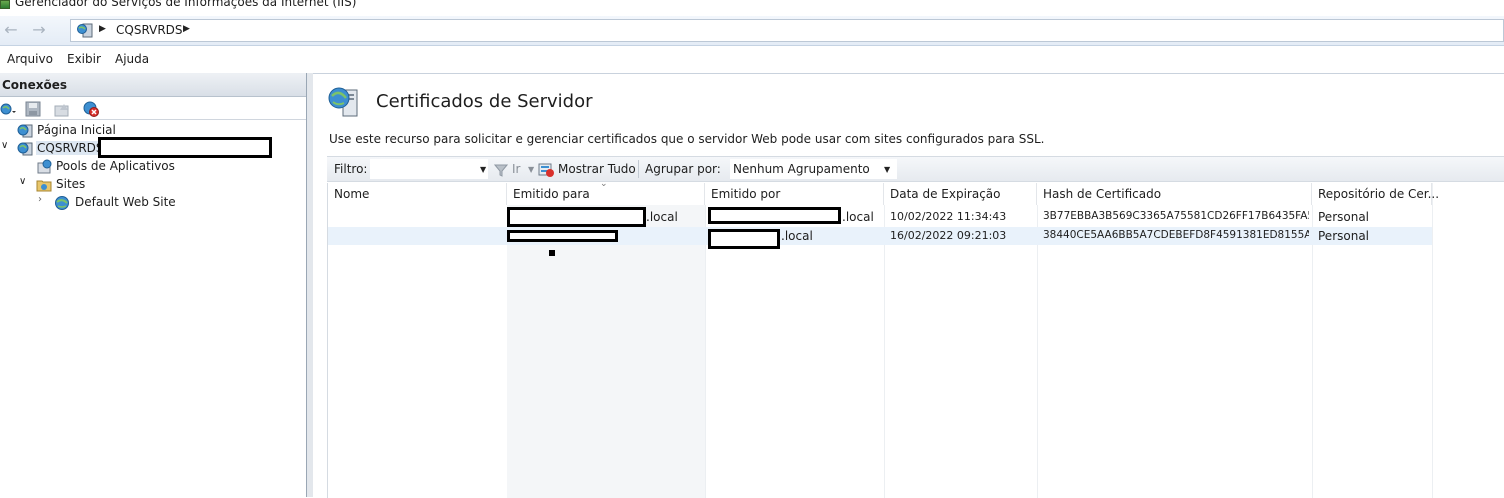 The height and width of the screenshot is (498, 1504). What do you see at coordinates (546, 170) in the screenshot?
I see `show-all-icon` at bounding box center [546, 170].